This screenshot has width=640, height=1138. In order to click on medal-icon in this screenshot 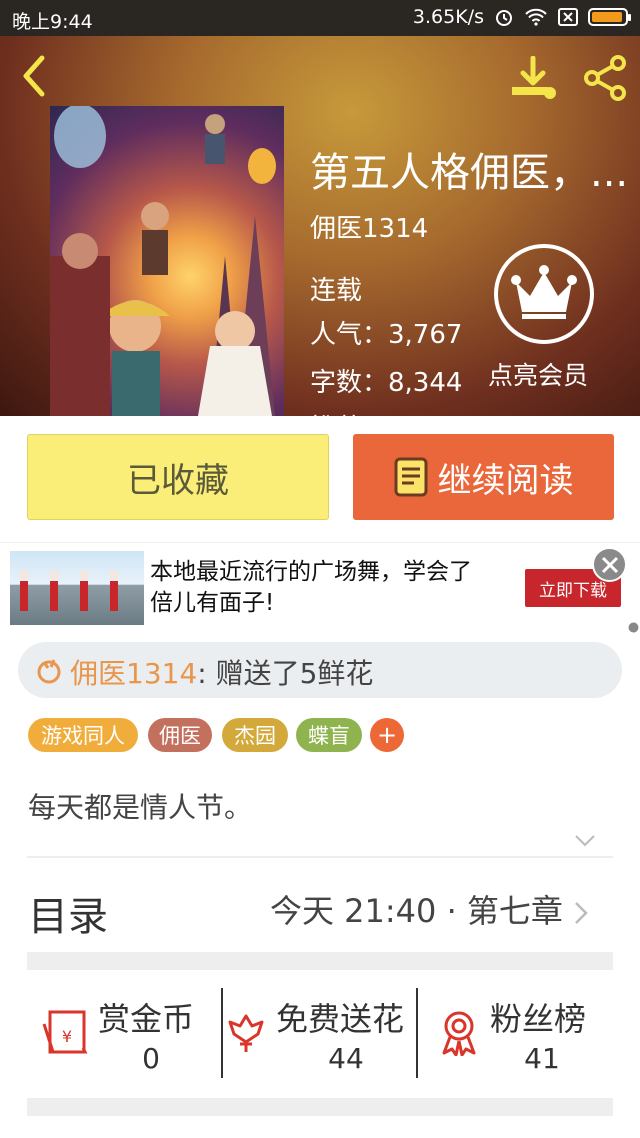, I will do `click(459, 1033)`.